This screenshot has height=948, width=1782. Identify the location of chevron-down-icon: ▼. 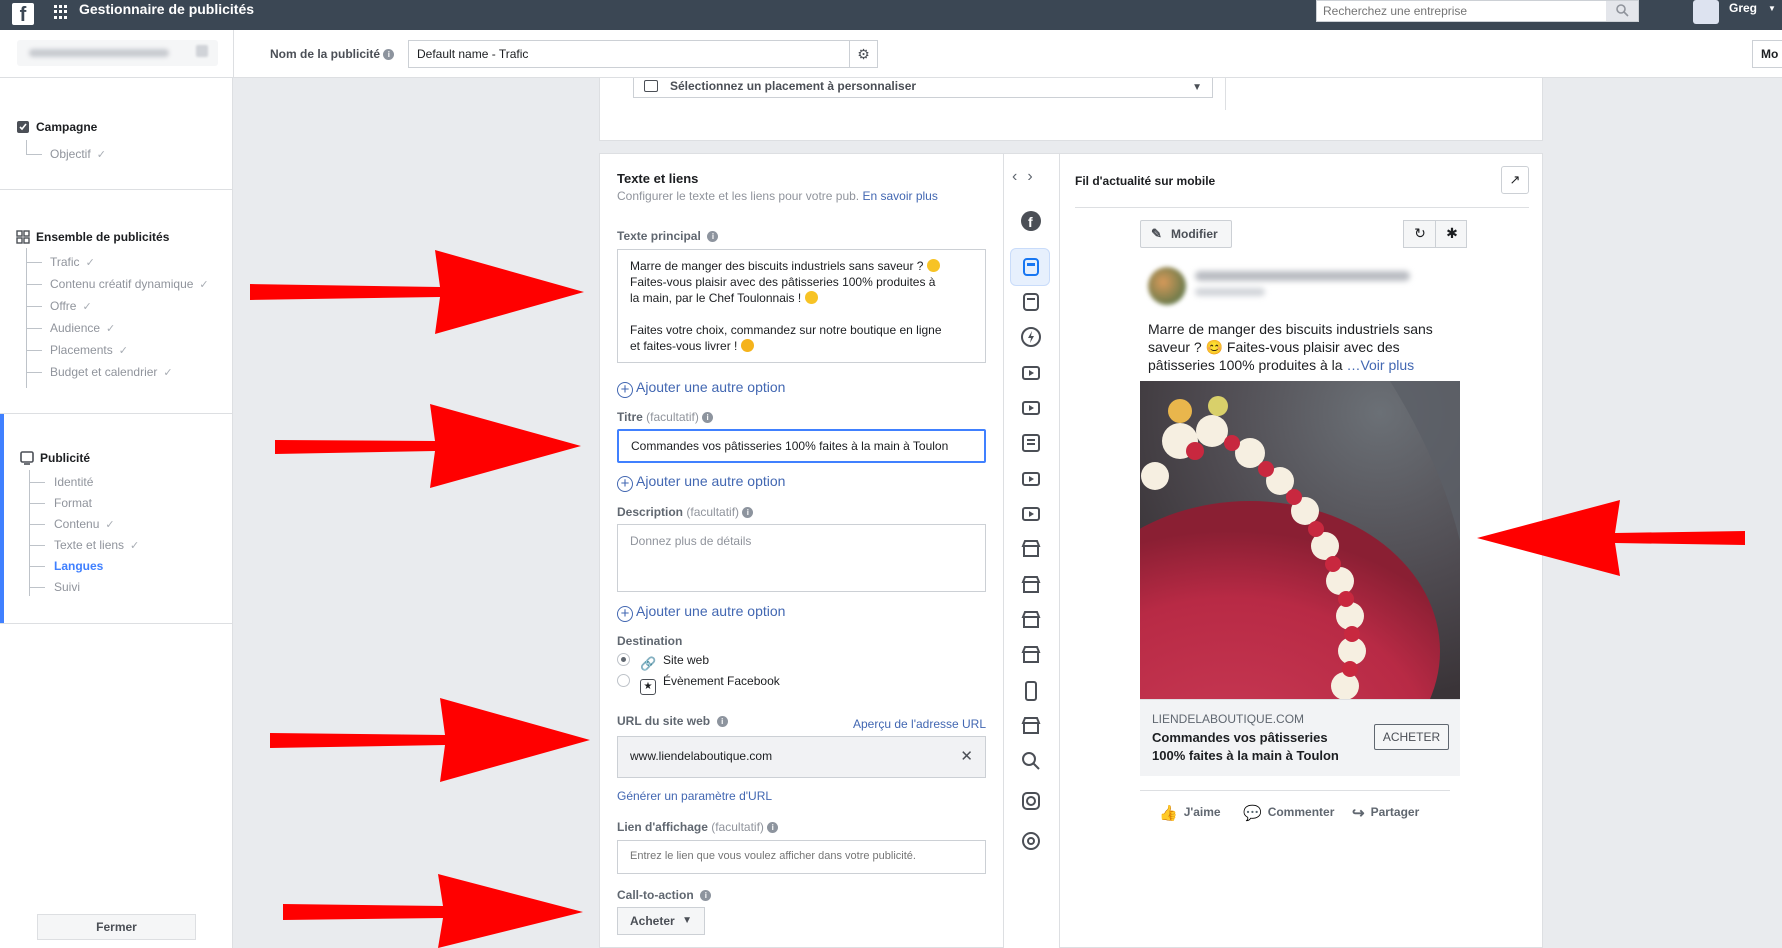
(1772, 8).